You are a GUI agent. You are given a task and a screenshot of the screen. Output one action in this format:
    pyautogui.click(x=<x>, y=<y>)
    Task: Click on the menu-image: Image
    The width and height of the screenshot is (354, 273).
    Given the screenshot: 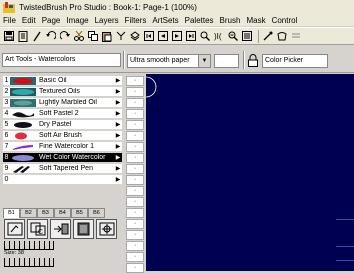 What is the action you would take?
    pyautogui.click(x=77, y=20)
    